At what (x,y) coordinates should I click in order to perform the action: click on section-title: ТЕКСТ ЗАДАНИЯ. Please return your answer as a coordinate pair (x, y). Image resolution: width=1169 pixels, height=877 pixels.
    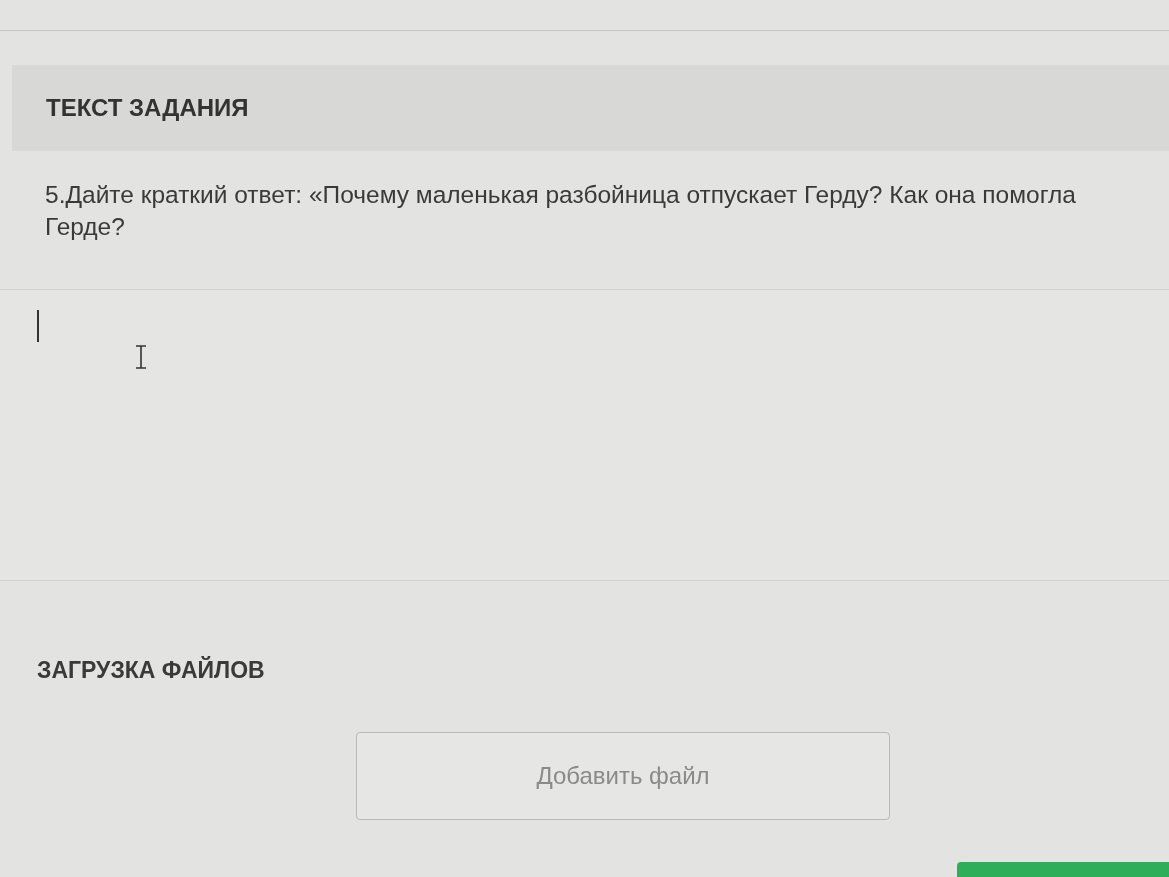
    Looking at the image, I should click on (147, 108).